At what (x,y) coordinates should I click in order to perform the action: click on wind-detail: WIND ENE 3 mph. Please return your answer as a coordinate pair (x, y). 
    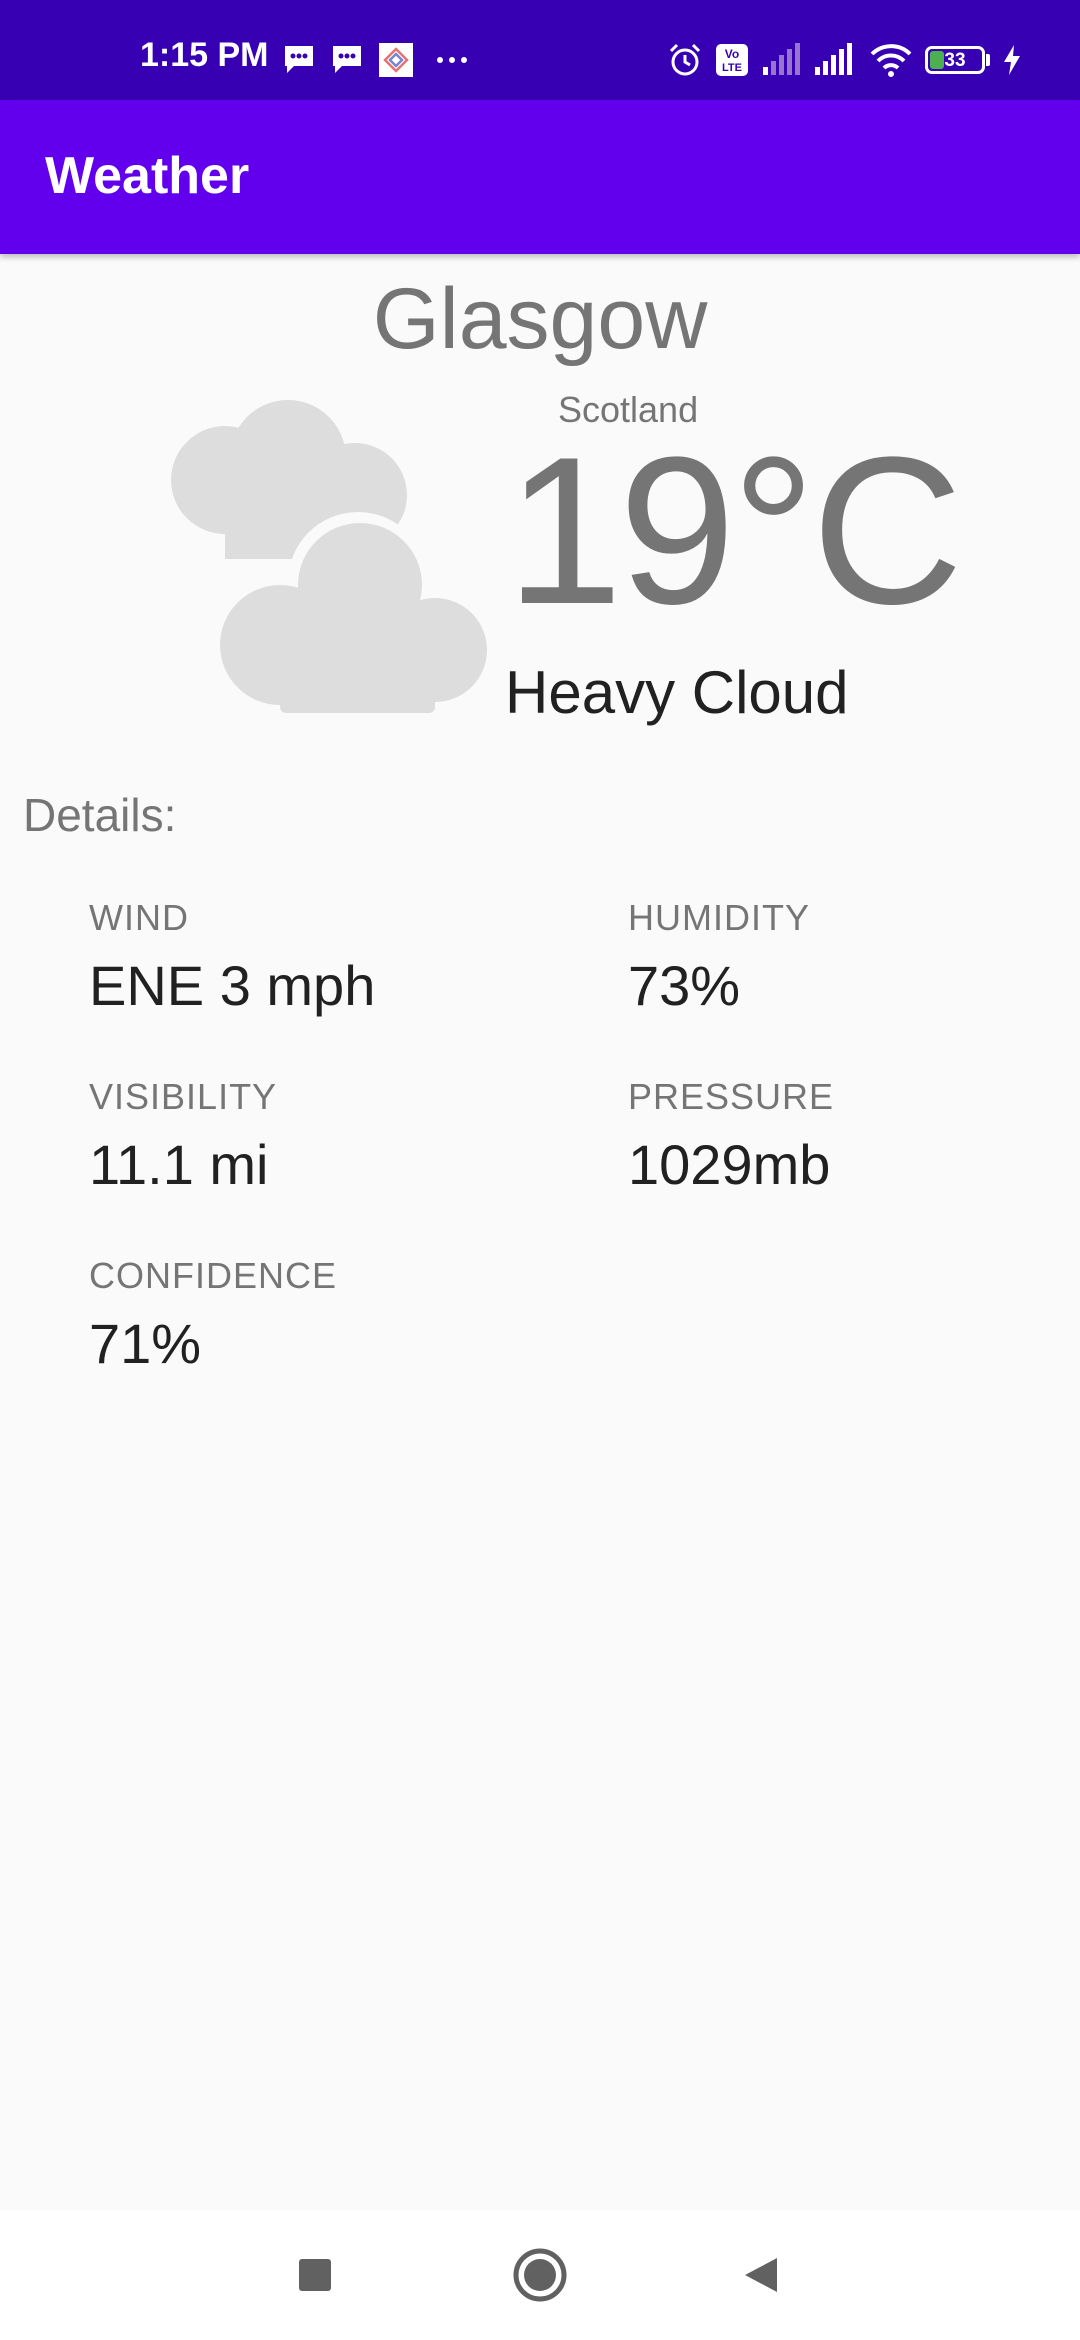
    Looking at the image, I should click on (232, 957).